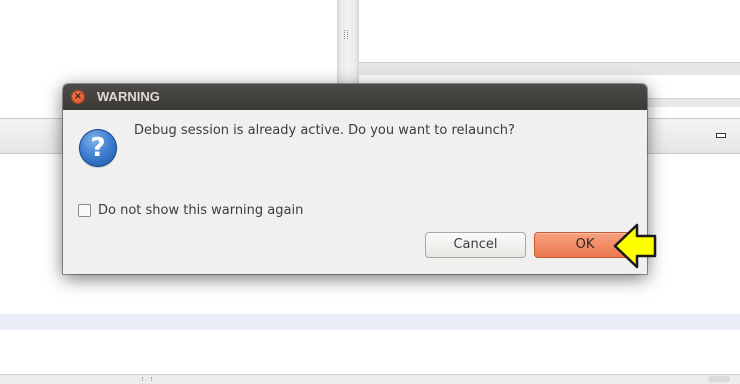  What do you see at coordinates (84, 210) in the screenshot?
I see `dont-show-again-checkbox` at bounding box center [84, 210].